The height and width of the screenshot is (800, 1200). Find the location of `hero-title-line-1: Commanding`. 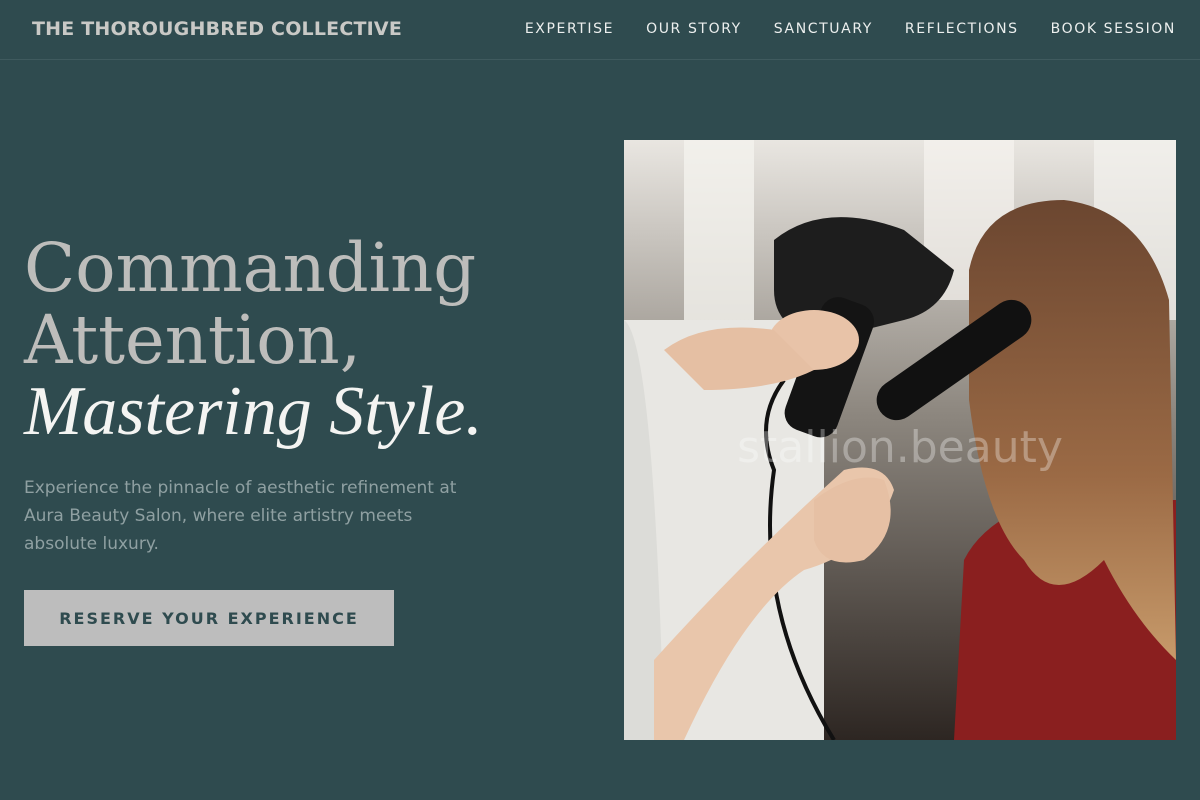

hero-title-line-1: Commanding is located at coordinates (250, 268).